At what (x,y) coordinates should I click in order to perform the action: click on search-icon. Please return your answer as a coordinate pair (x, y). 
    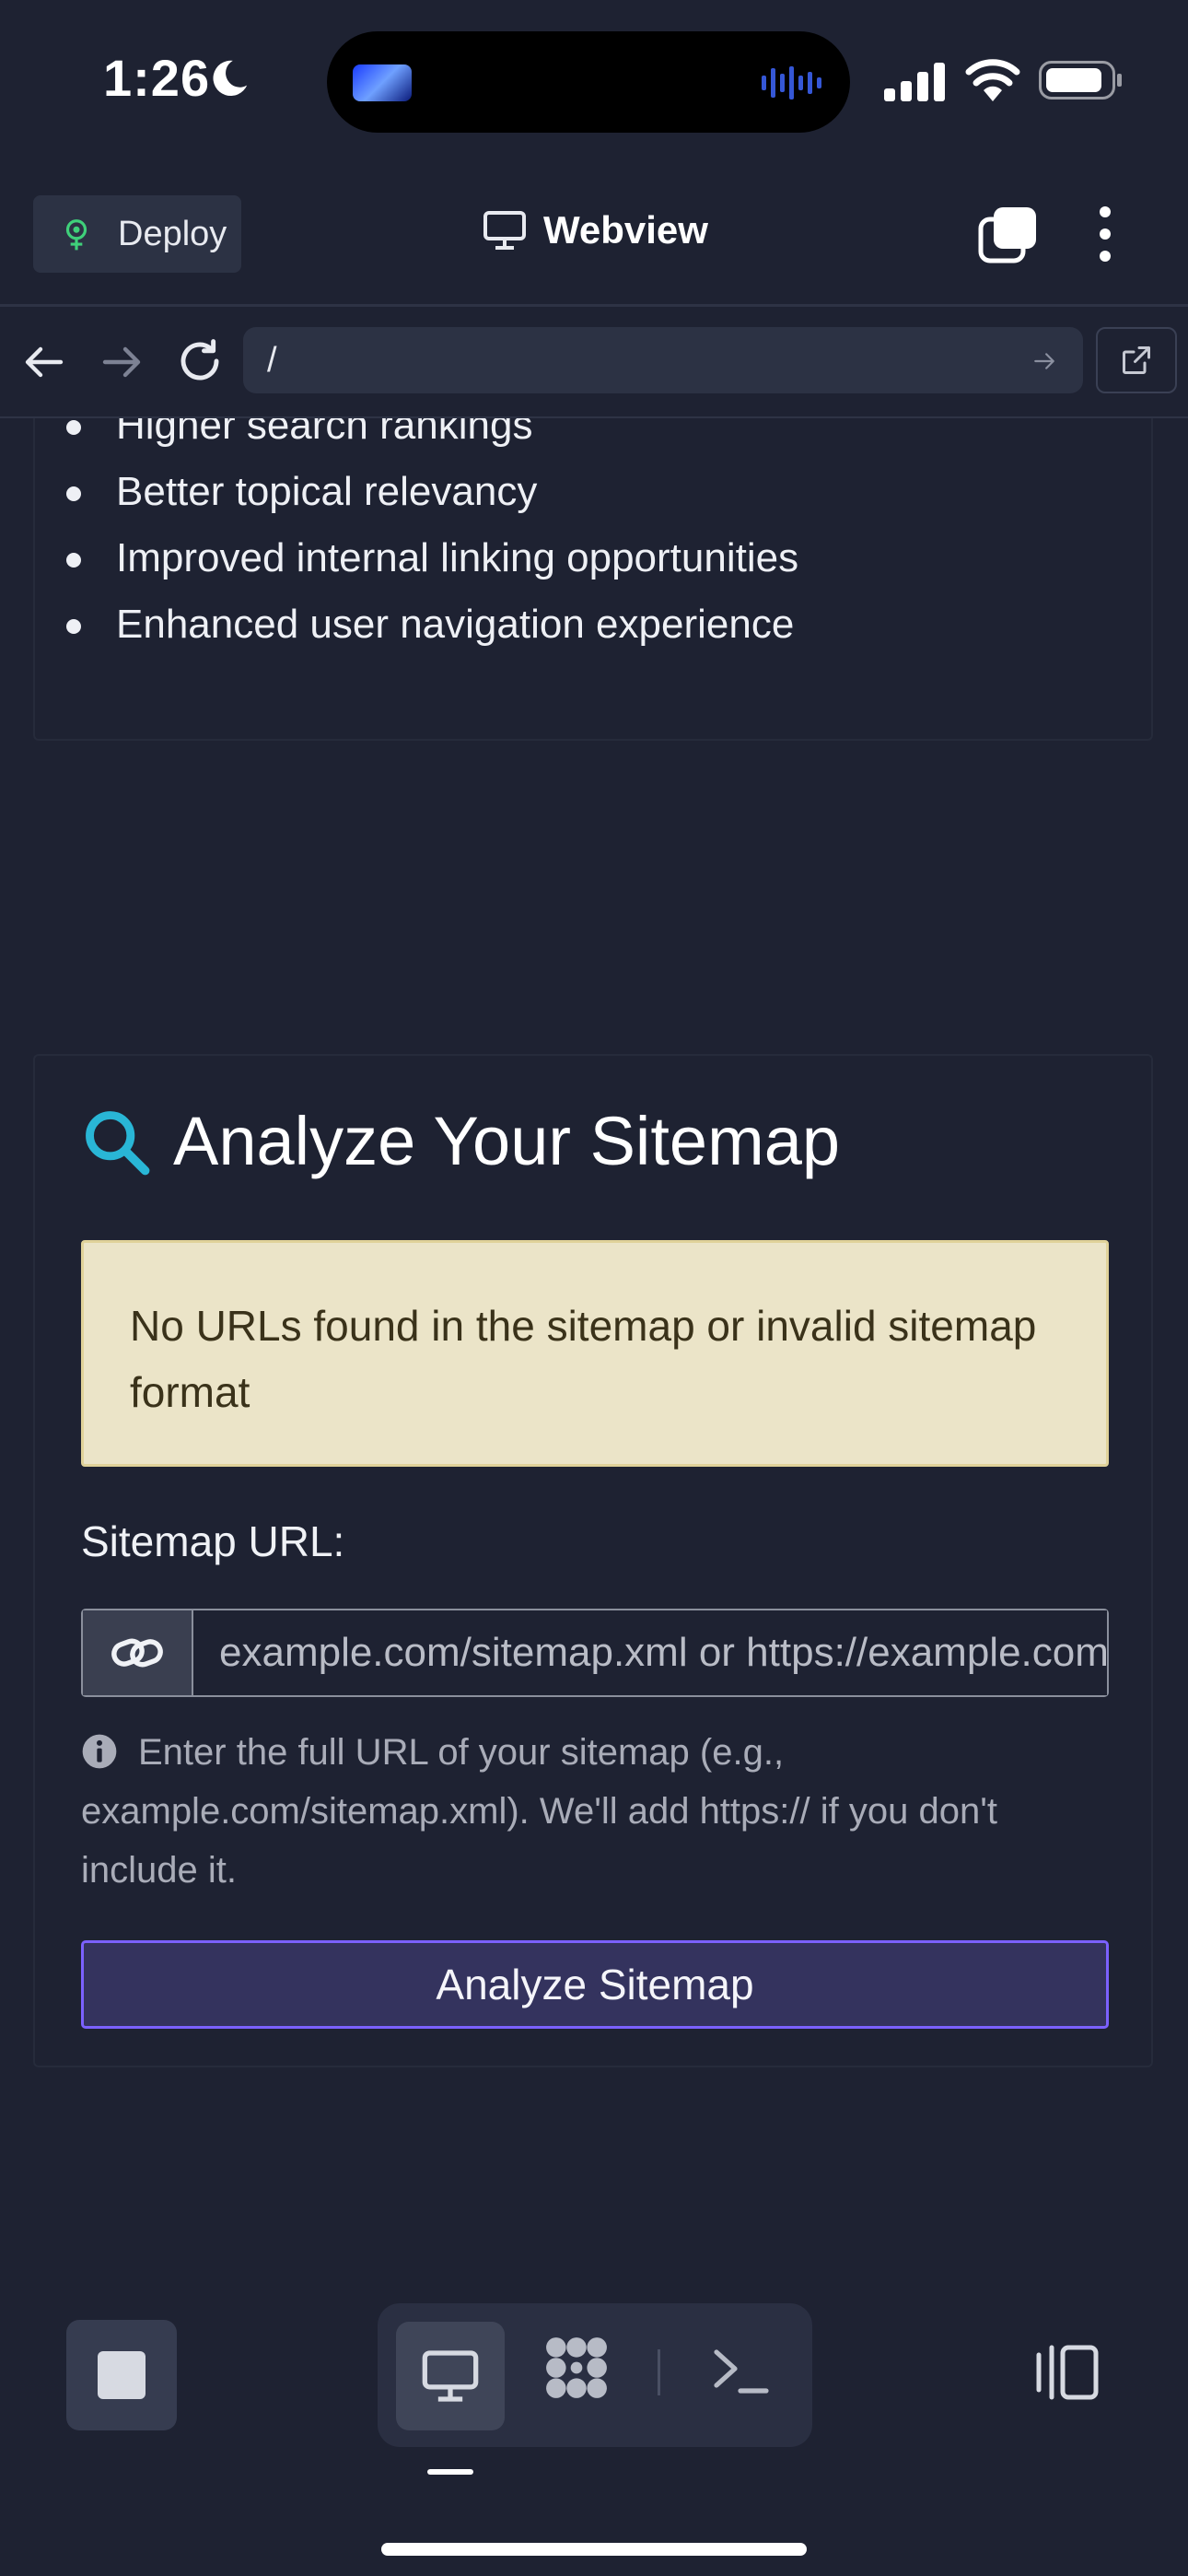
    Looking at the image, I should click on (118, 1142).